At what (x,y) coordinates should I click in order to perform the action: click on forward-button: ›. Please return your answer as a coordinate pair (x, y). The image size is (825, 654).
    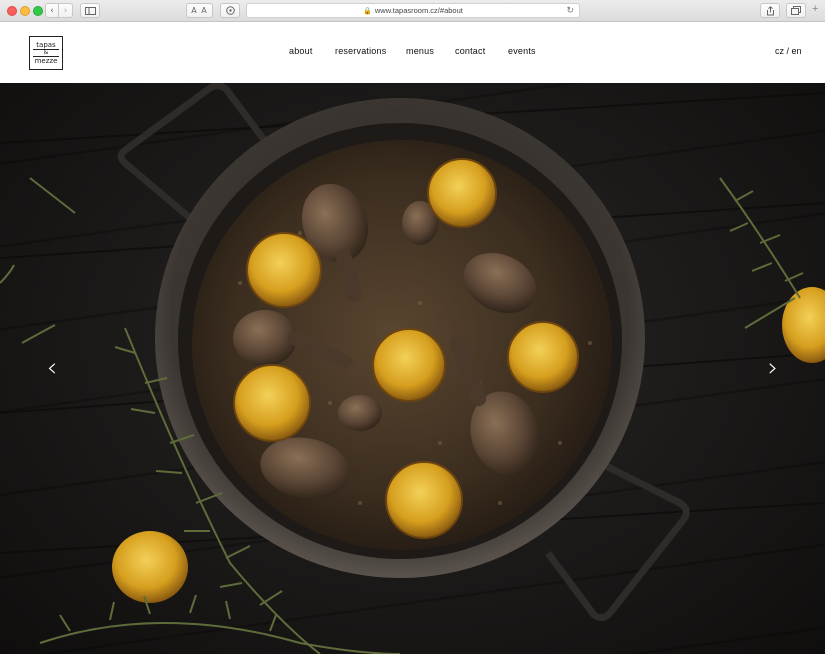
    Looking at the image, I should click on (66, 10).